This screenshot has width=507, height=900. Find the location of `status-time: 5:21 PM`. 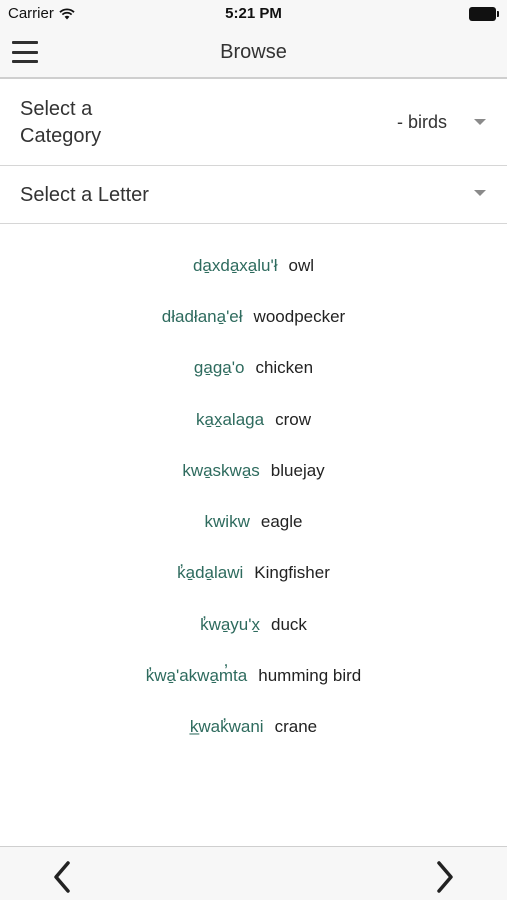

status-time: 5:21 PM is located at coordinates (253, 13).